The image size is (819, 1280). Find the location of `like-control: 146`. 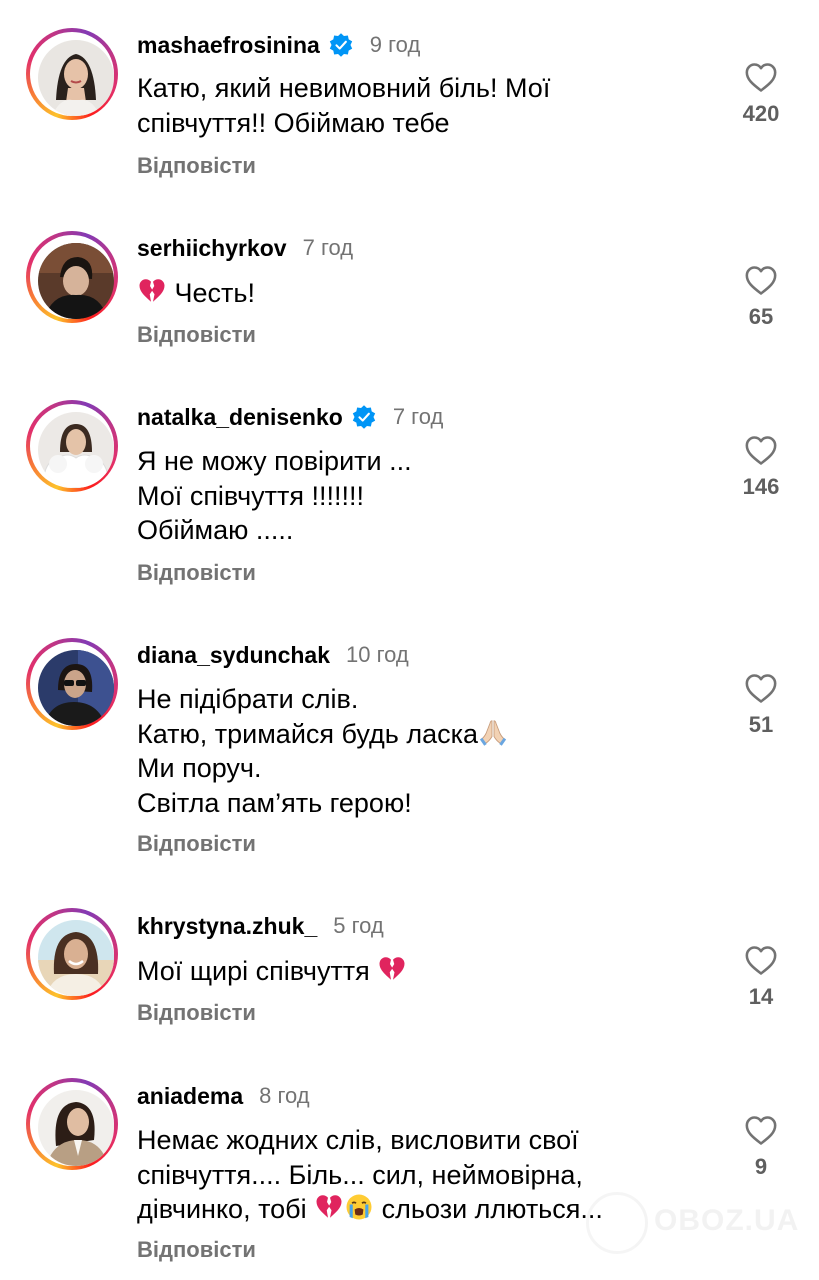

like-control: 146 is located at coordinates (761, 467).